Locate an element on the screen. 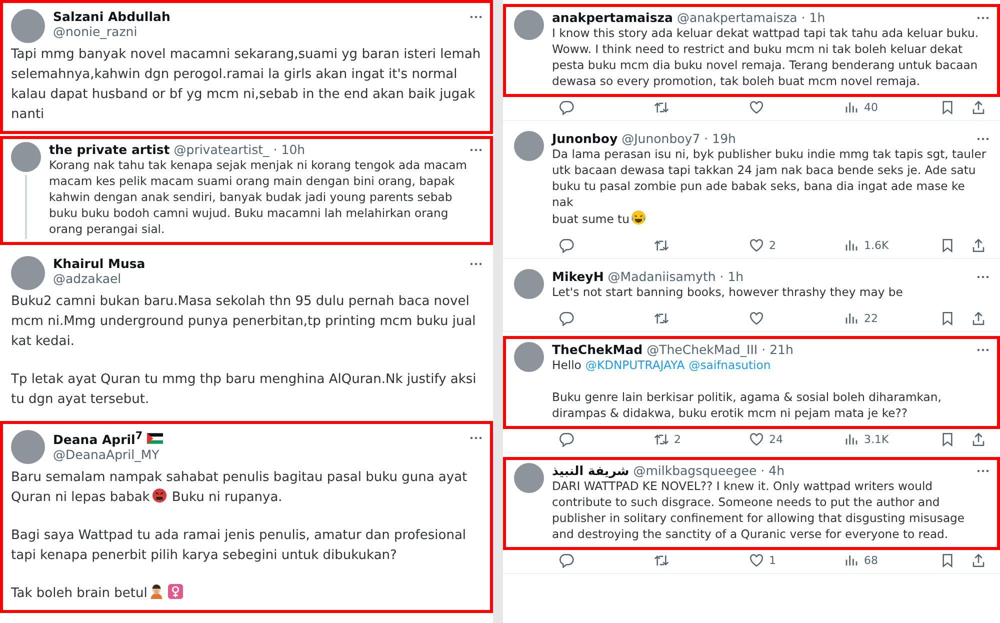 This screenshot has height=623, width=1000. tweet-text: Quran ni lepas babak is located at coordinates (80, 498).